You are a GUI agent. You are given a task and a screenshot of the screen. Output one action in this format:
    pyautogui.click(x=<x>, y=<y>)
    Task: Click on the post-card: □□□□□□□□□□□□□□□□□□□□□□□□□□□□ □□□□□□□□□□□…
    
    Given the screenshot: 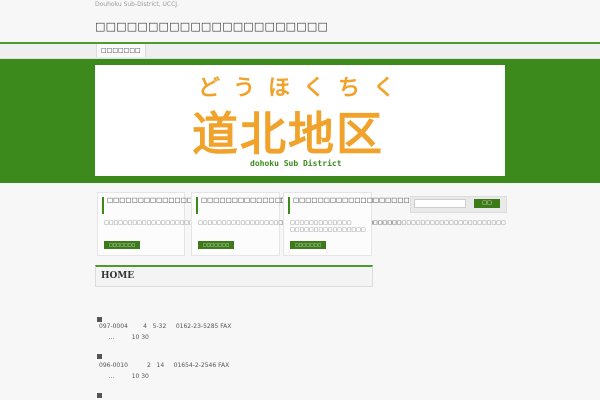 What is the action you would take?
    pyautogui.click(x=296, y=224)
    